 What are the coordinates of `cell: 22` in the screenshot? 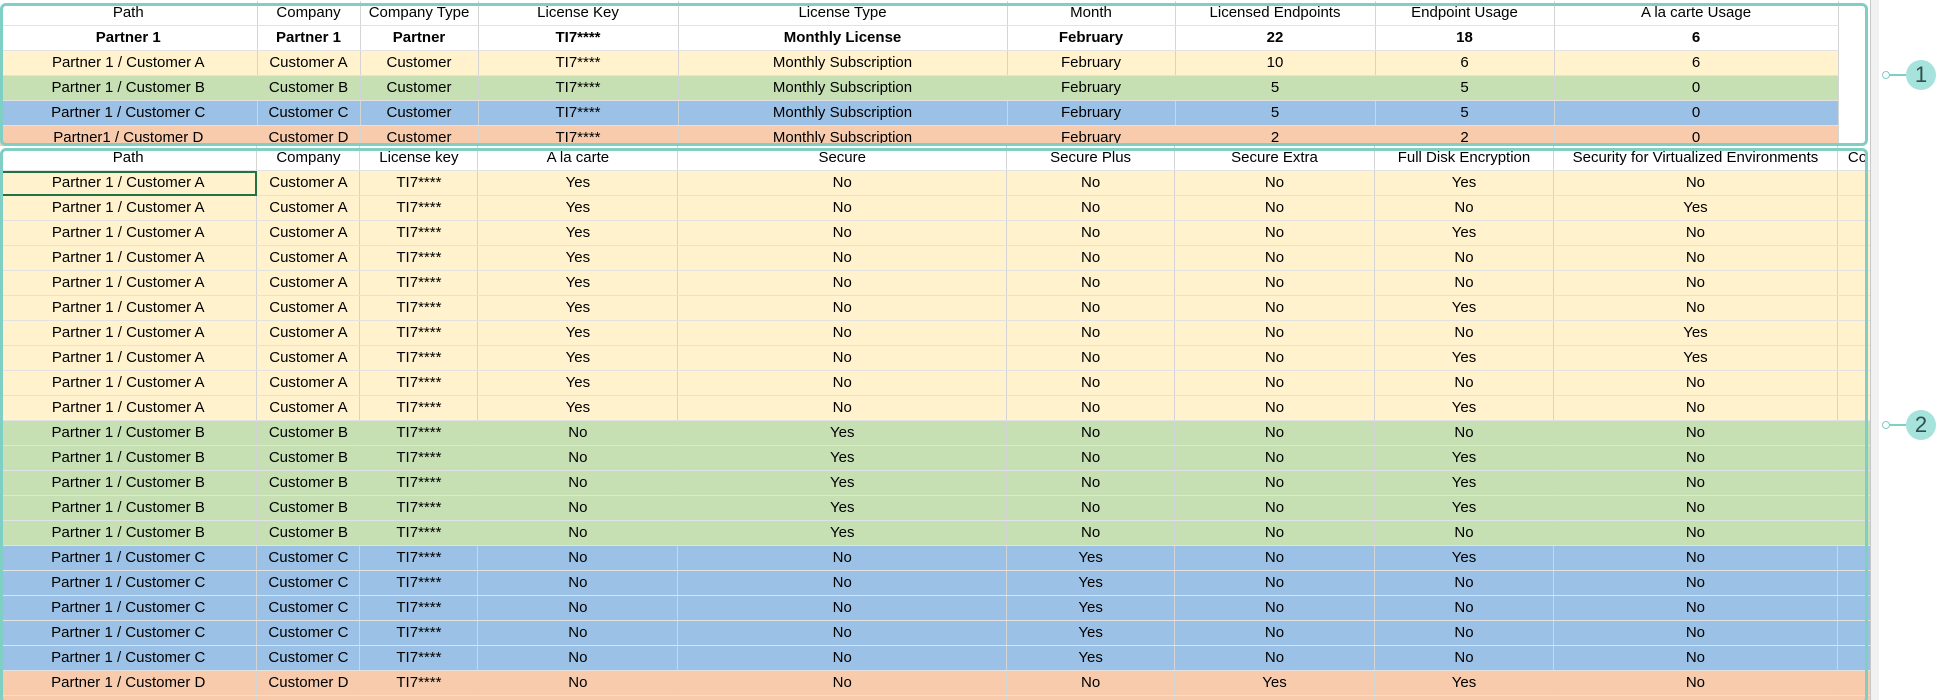 It's located at (1275, 38).